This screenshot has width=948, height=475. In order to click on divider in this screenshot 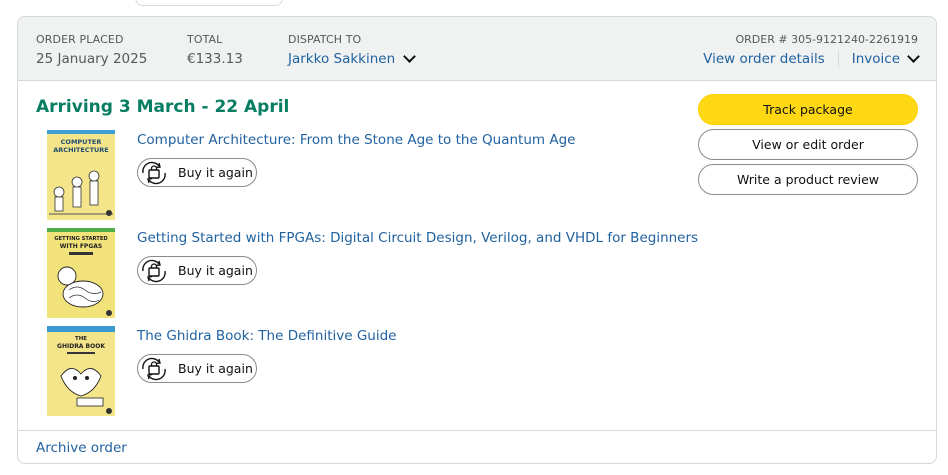, I will do `click(838, 59)`.